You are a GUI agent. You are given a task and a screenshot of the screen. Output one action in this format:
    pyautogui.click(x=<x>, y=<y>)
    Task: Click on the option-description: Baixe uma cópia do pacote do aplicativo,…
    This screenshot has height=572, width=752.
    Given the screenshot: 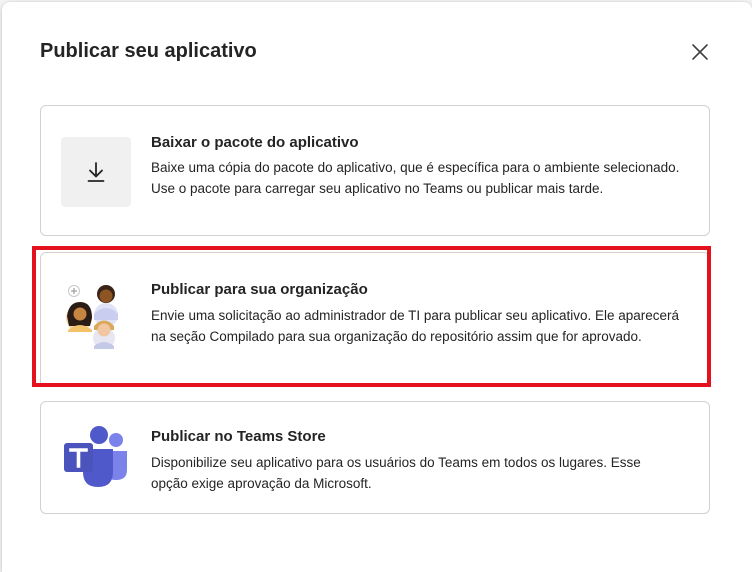 What is the action you would take?
    pyautogui.click(x=415, y=178)
    